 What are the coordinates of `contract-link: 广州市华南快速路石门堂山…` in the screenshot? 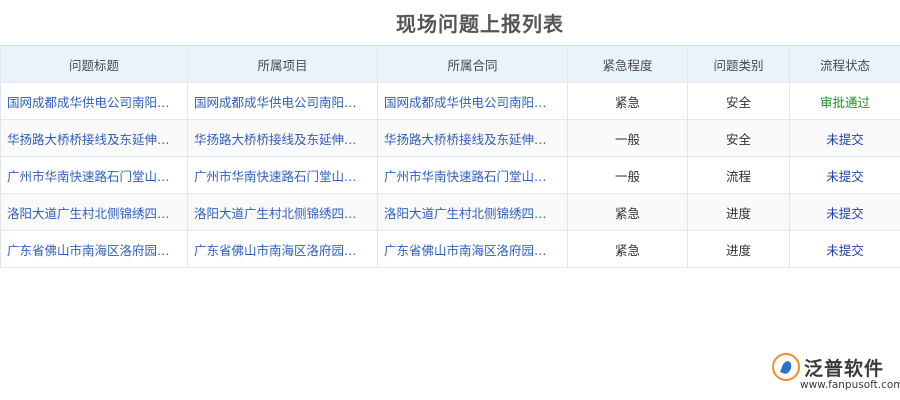 It's located at (472, 175).